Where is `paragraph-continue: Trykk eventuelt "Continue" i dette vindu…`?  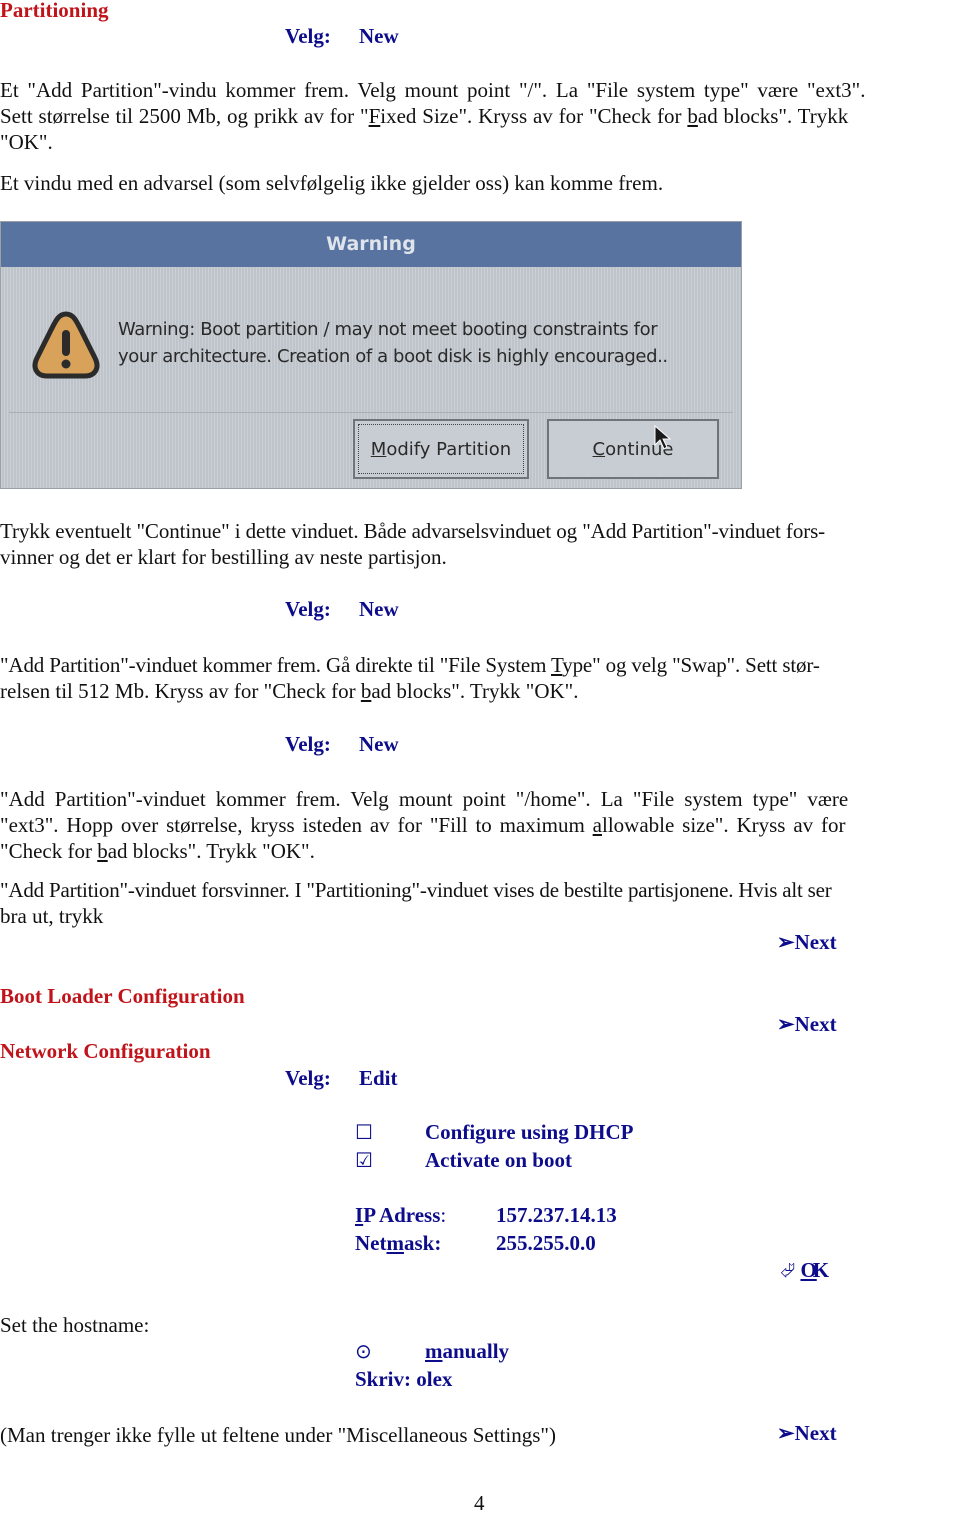 paragraph-continue: Trykk eventuelt "Continue" i dette vindu… is located at coordinates (413, 544).